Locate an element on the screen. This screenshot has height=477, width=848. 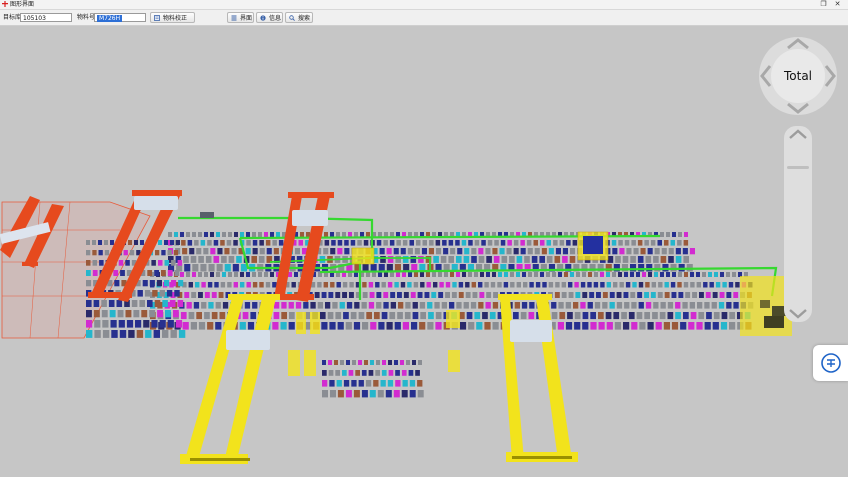
info-button: 信息 is located at coordinates (269, 17).